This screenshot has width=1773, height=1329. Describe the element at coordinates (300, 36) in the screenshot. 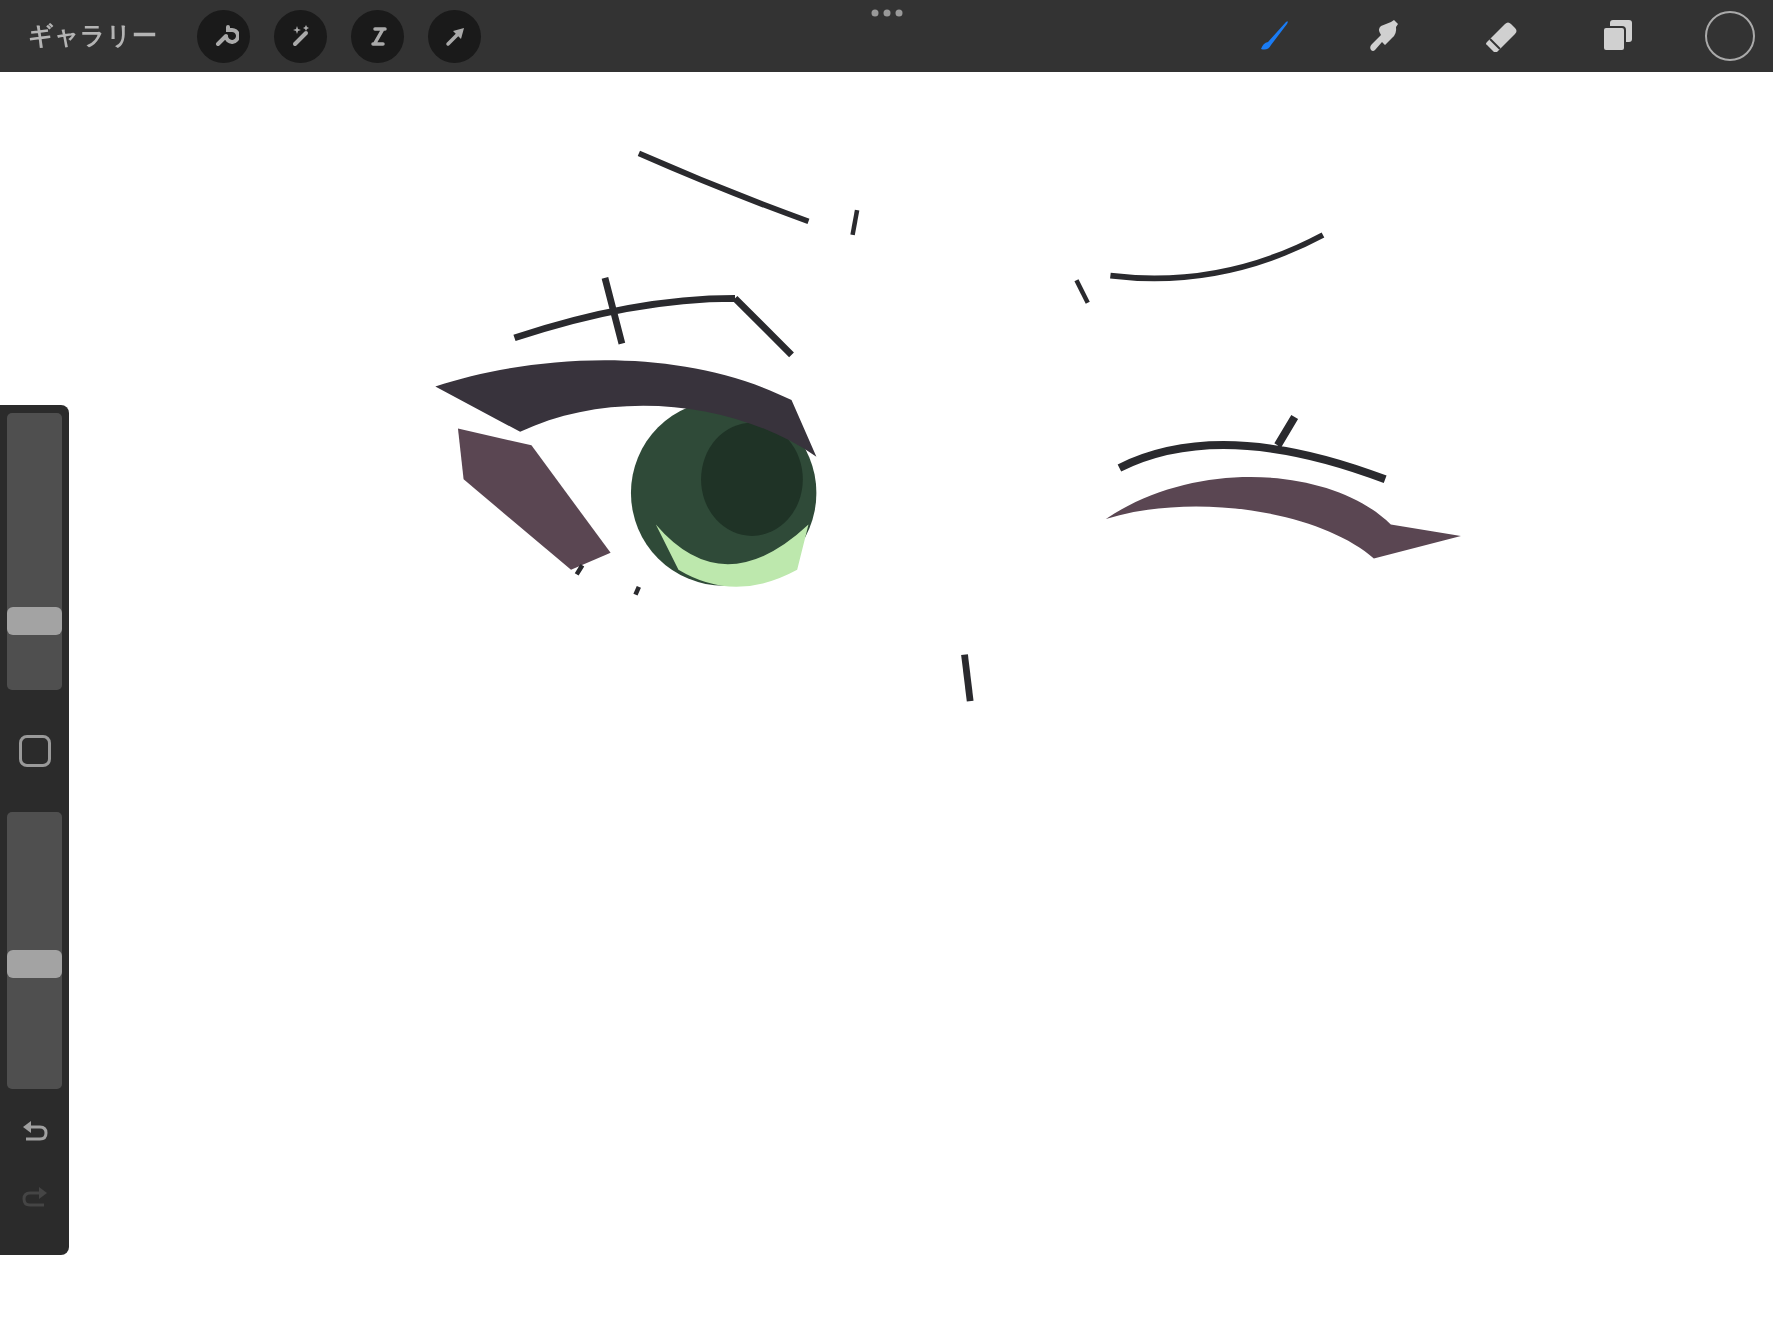

I see `magic-wand-button` at that location.